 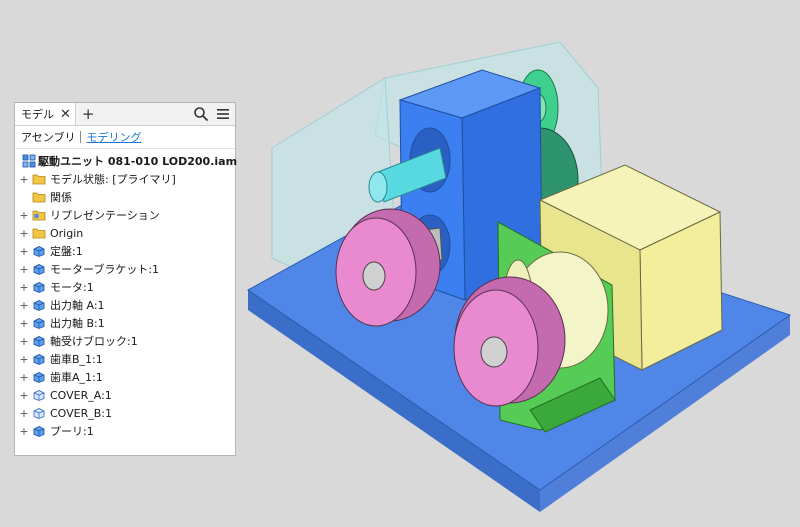 What do you see at coordinates (72, 431) in the screenshot?
I see `tree-item-label: プーリ:1` at bounding box center [72, 431].